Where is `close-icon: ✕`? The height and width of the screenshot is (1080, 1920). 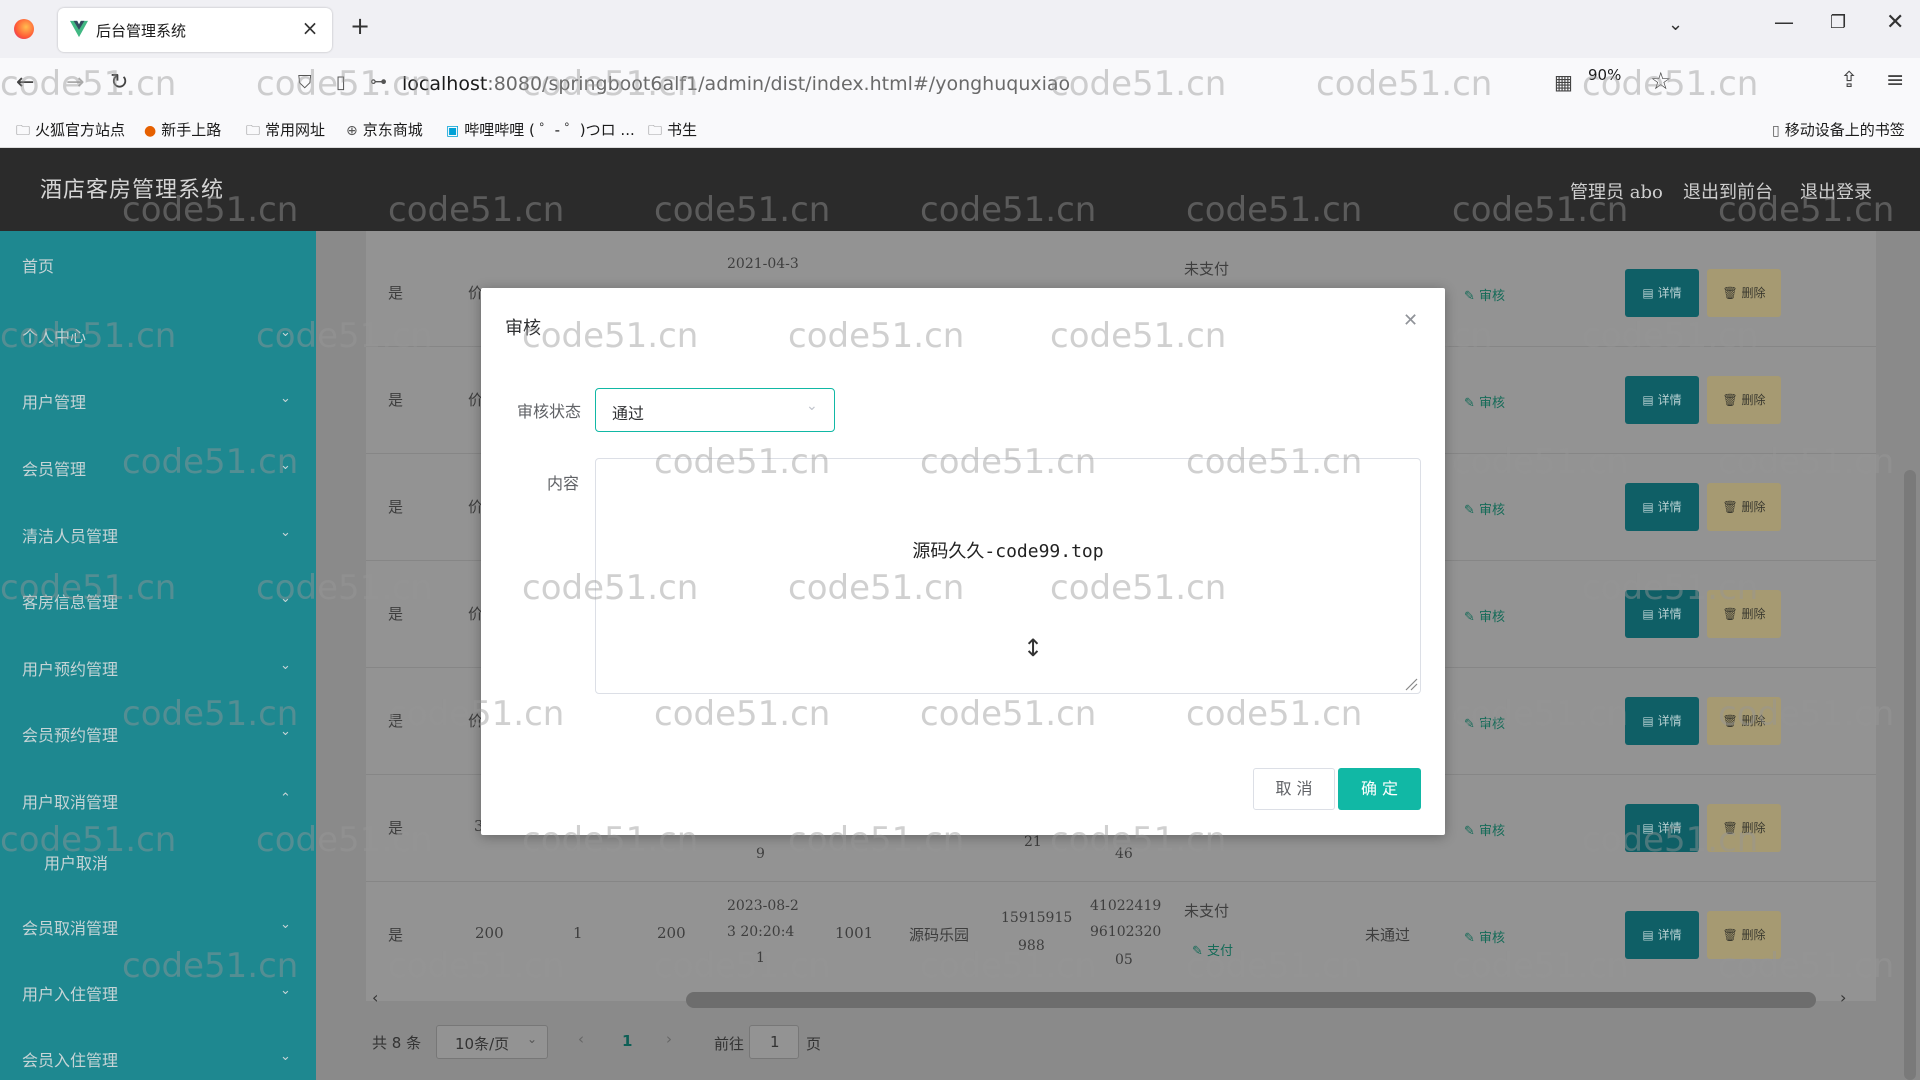 close-icon: ✕ is located at coordinates (1410, 320).